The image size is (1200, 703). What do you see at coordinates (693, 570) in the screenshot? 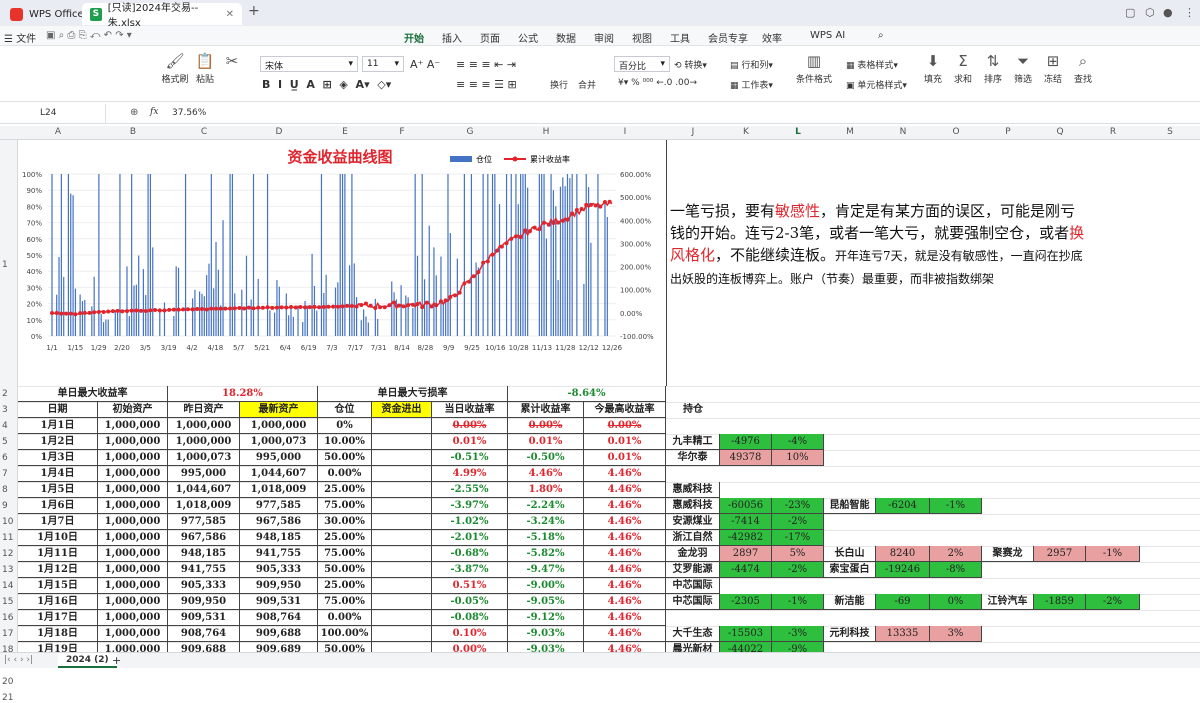
I see `holding-name: 艾罗能源` at bounding box center [693, 570].